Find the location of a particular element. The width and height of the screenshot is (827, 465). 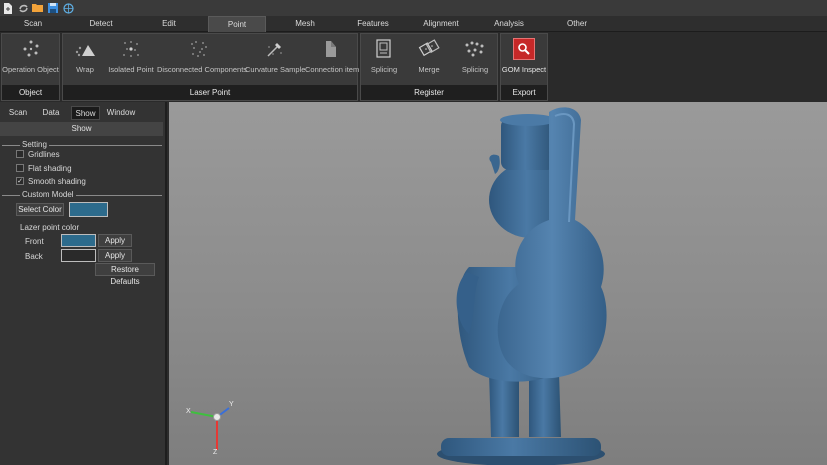

axis-z-label: Z is located at coordinates (215, 452).